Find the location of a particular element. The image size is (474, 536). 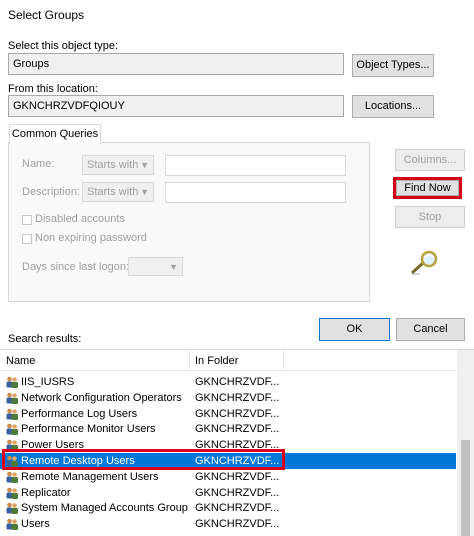

name-mode-select: Starts with ▼ is located at coordinates (118, 165).